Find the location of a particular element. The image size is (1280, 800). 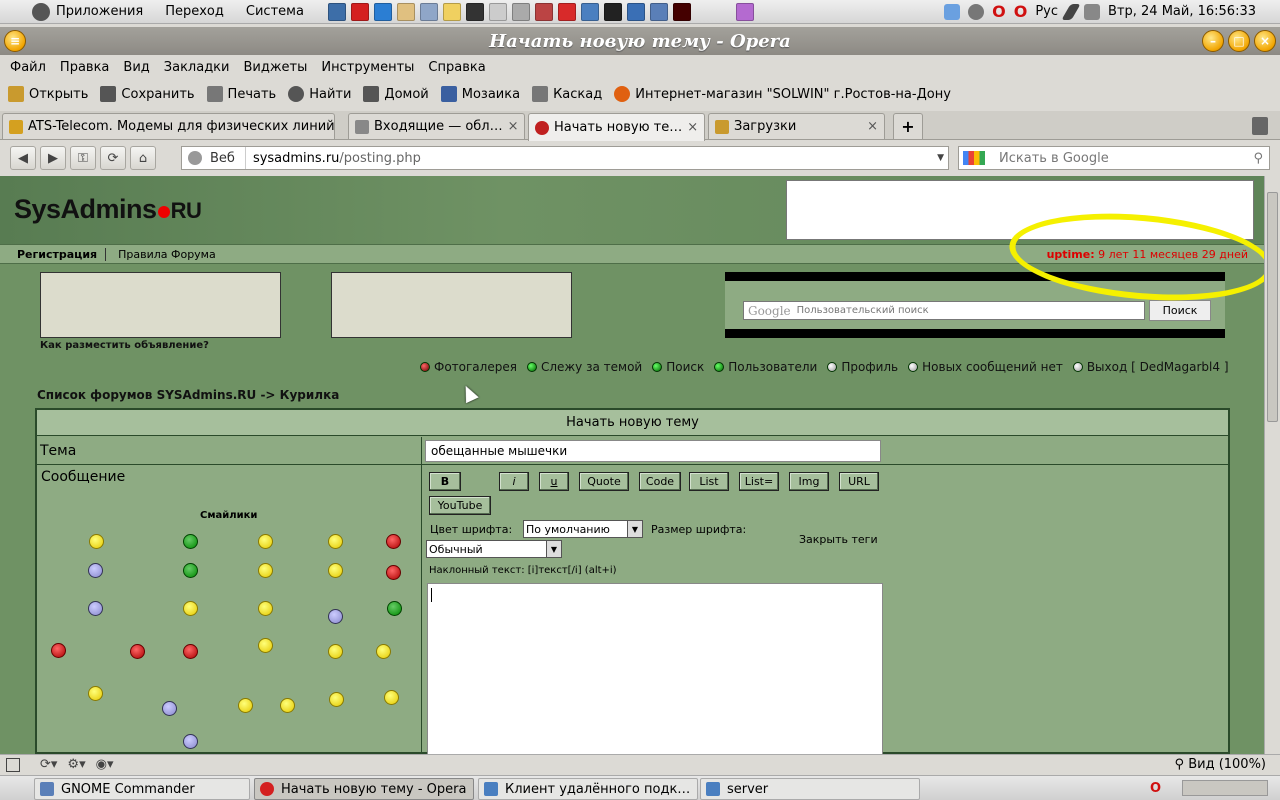

members-link: Пользователи is located at coordinates (765, 367).